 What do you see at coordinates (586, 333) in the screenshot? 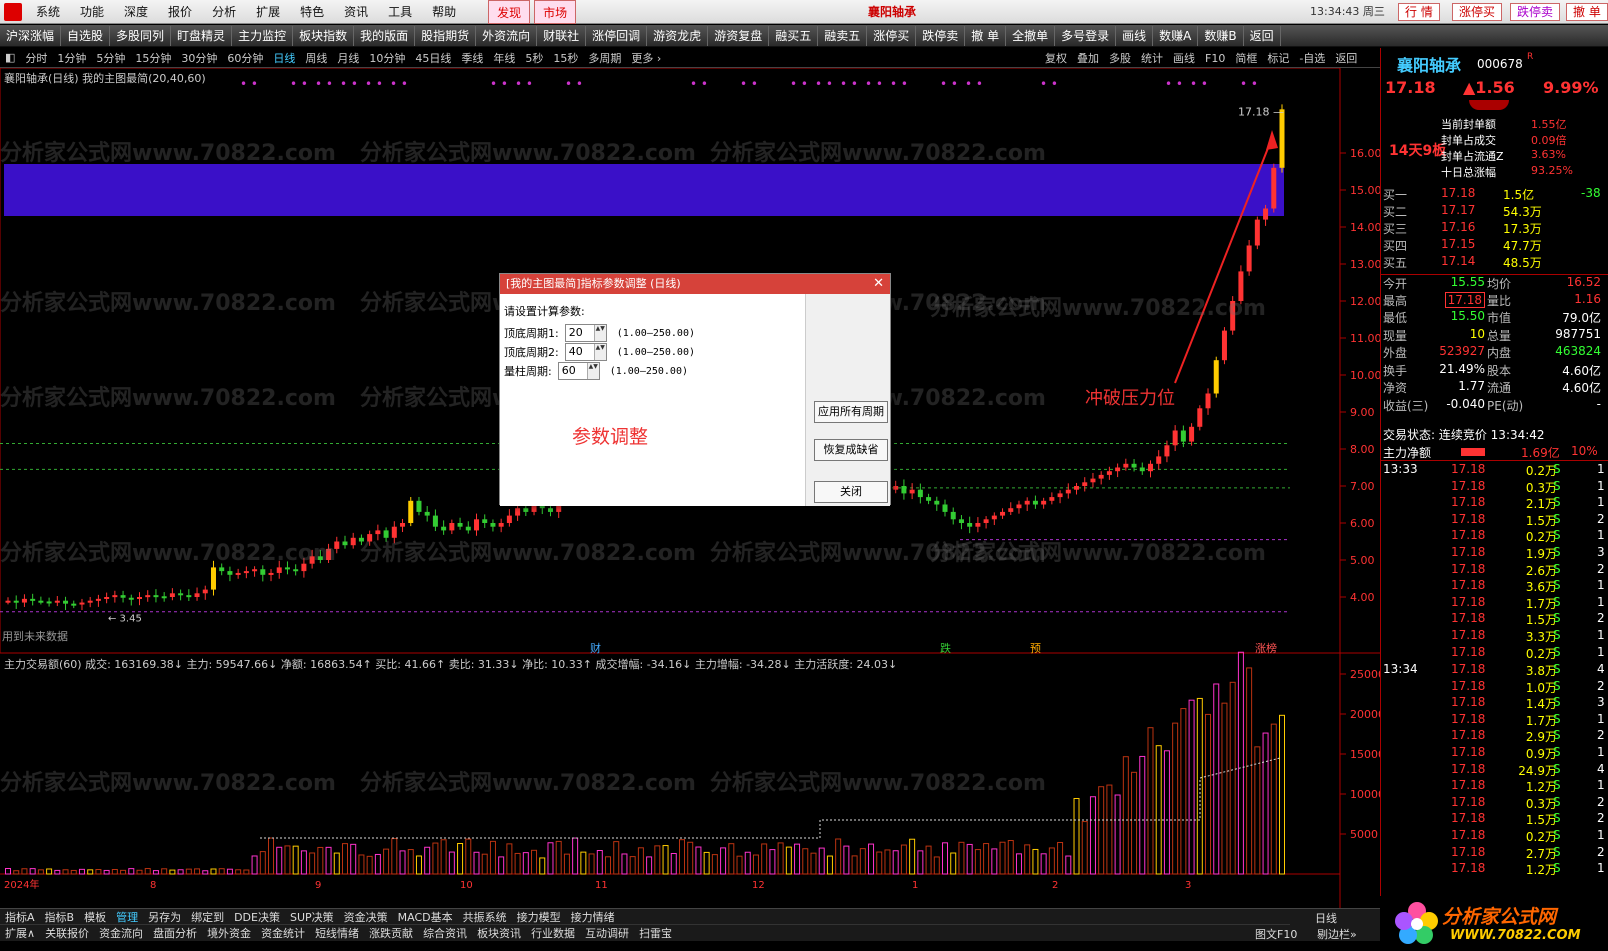
I see `param-input: 20 ▲▼` at bounding box center [586, 333].